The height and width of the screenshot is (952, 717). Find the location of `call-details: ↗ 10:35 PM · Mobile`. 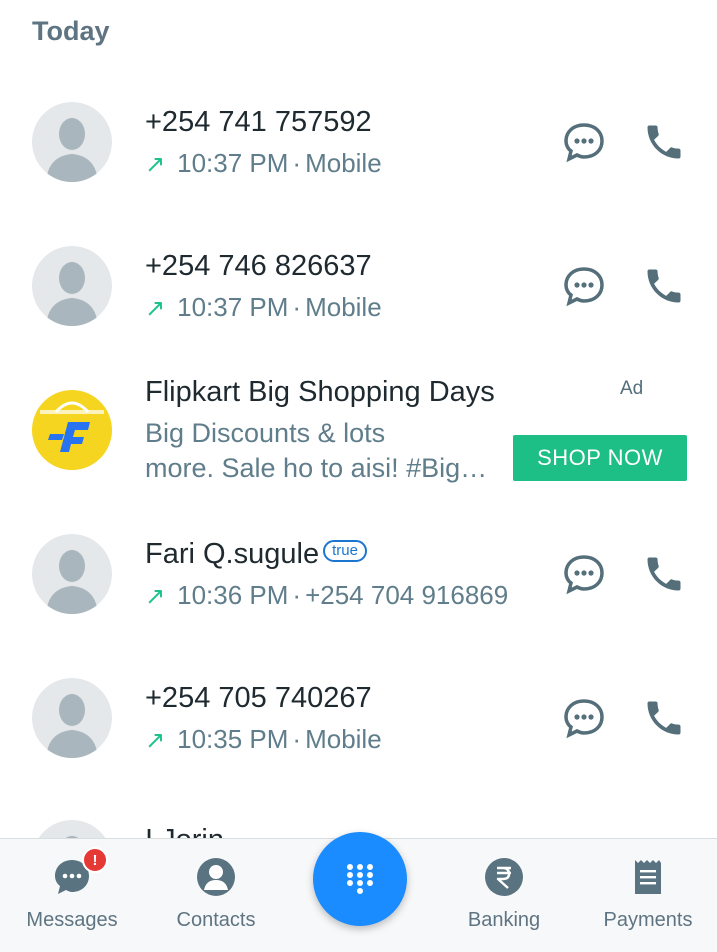

call-details: ↗ 10:35 PM · Mobile is located at coordinates (263, 739).